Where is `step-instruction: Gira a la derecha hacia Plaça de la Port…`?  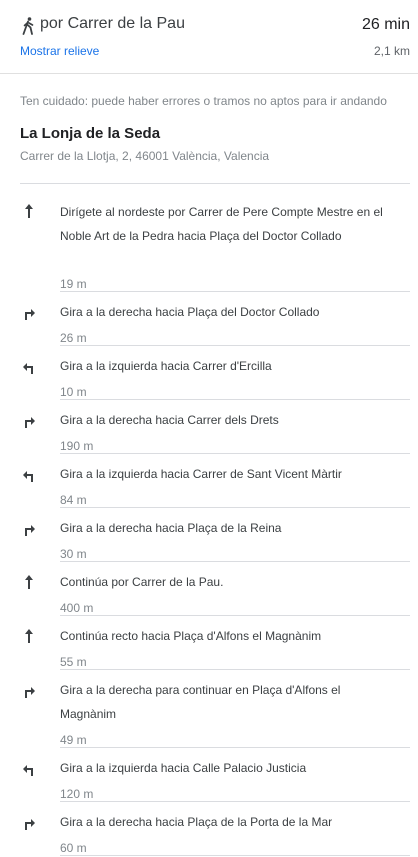
step-instruction: Gira a la derecha hacia Plaça de la Port… is located at coordinates (196, 822).